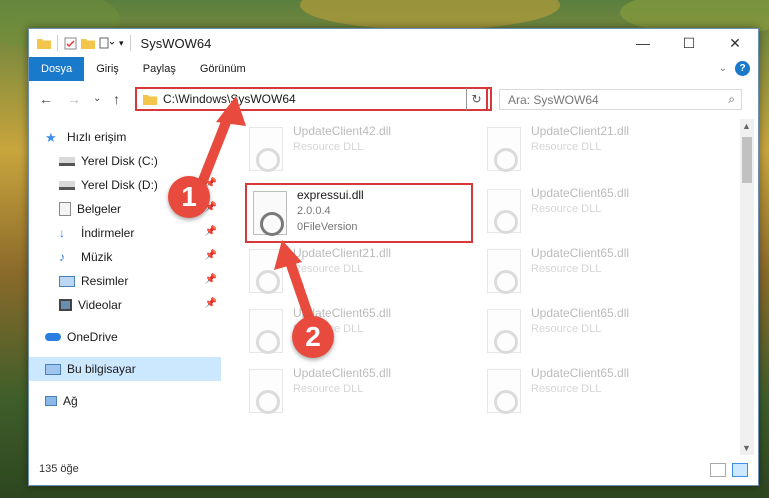 The height and width of the screenshot is (498, 769). I want to click on tab-home: Giriş, so click(107, 69).